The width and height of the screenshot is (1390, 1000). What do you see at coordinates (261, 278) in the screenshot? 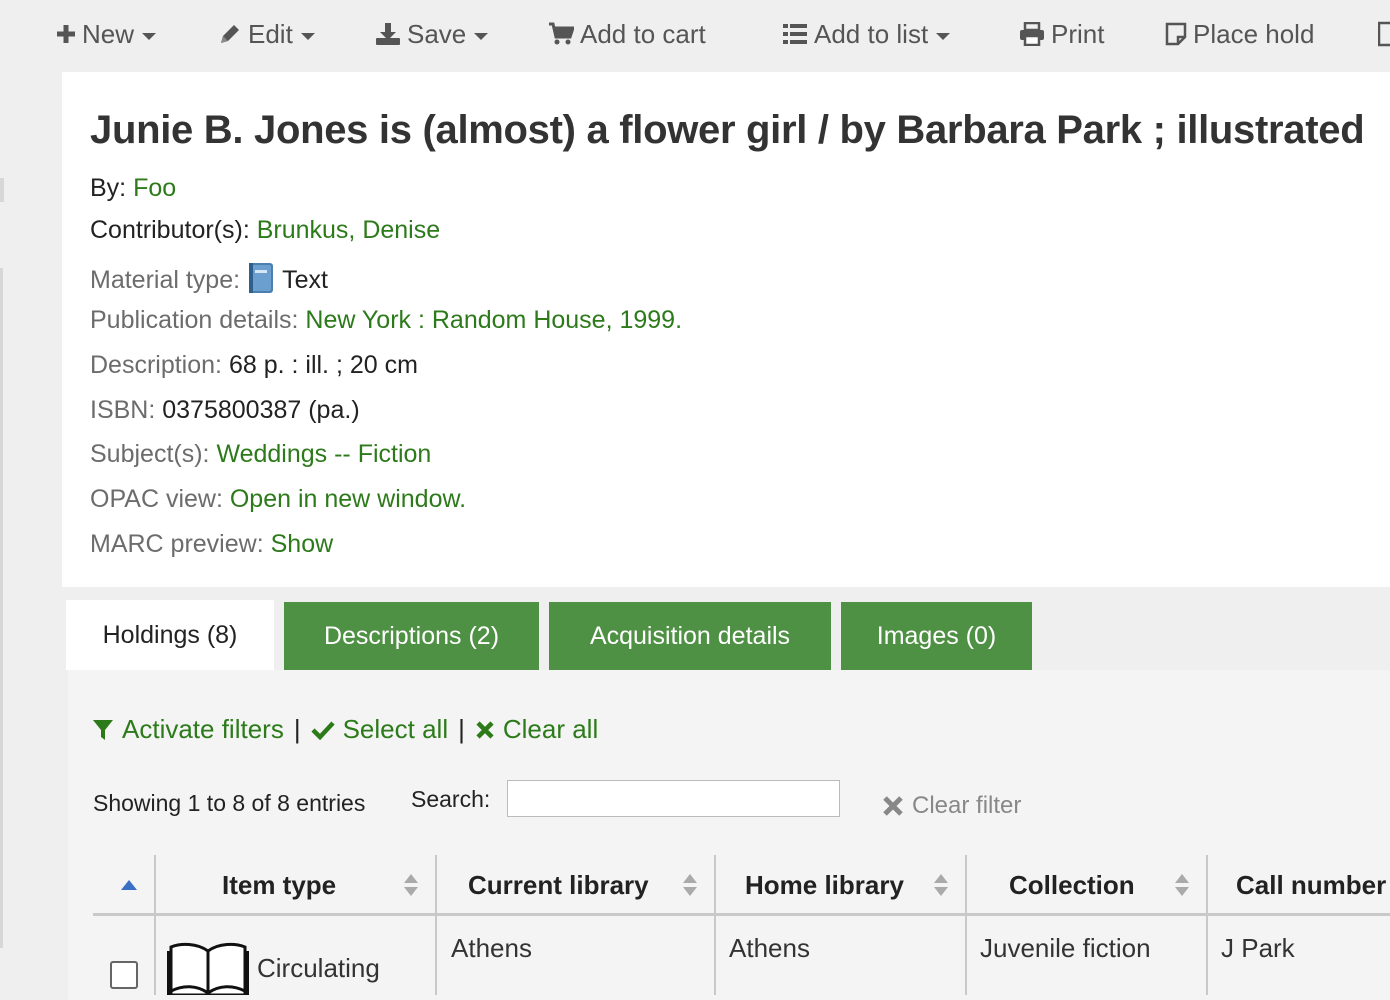
I see `book-icon` at bounding box center [261, 278].